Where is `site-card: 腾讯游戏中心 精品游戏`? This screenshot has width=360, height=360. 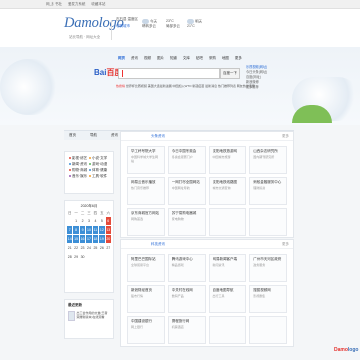 site-card: 腾讯游戏中心 精品游戏 is located at coordinates (186, 268).